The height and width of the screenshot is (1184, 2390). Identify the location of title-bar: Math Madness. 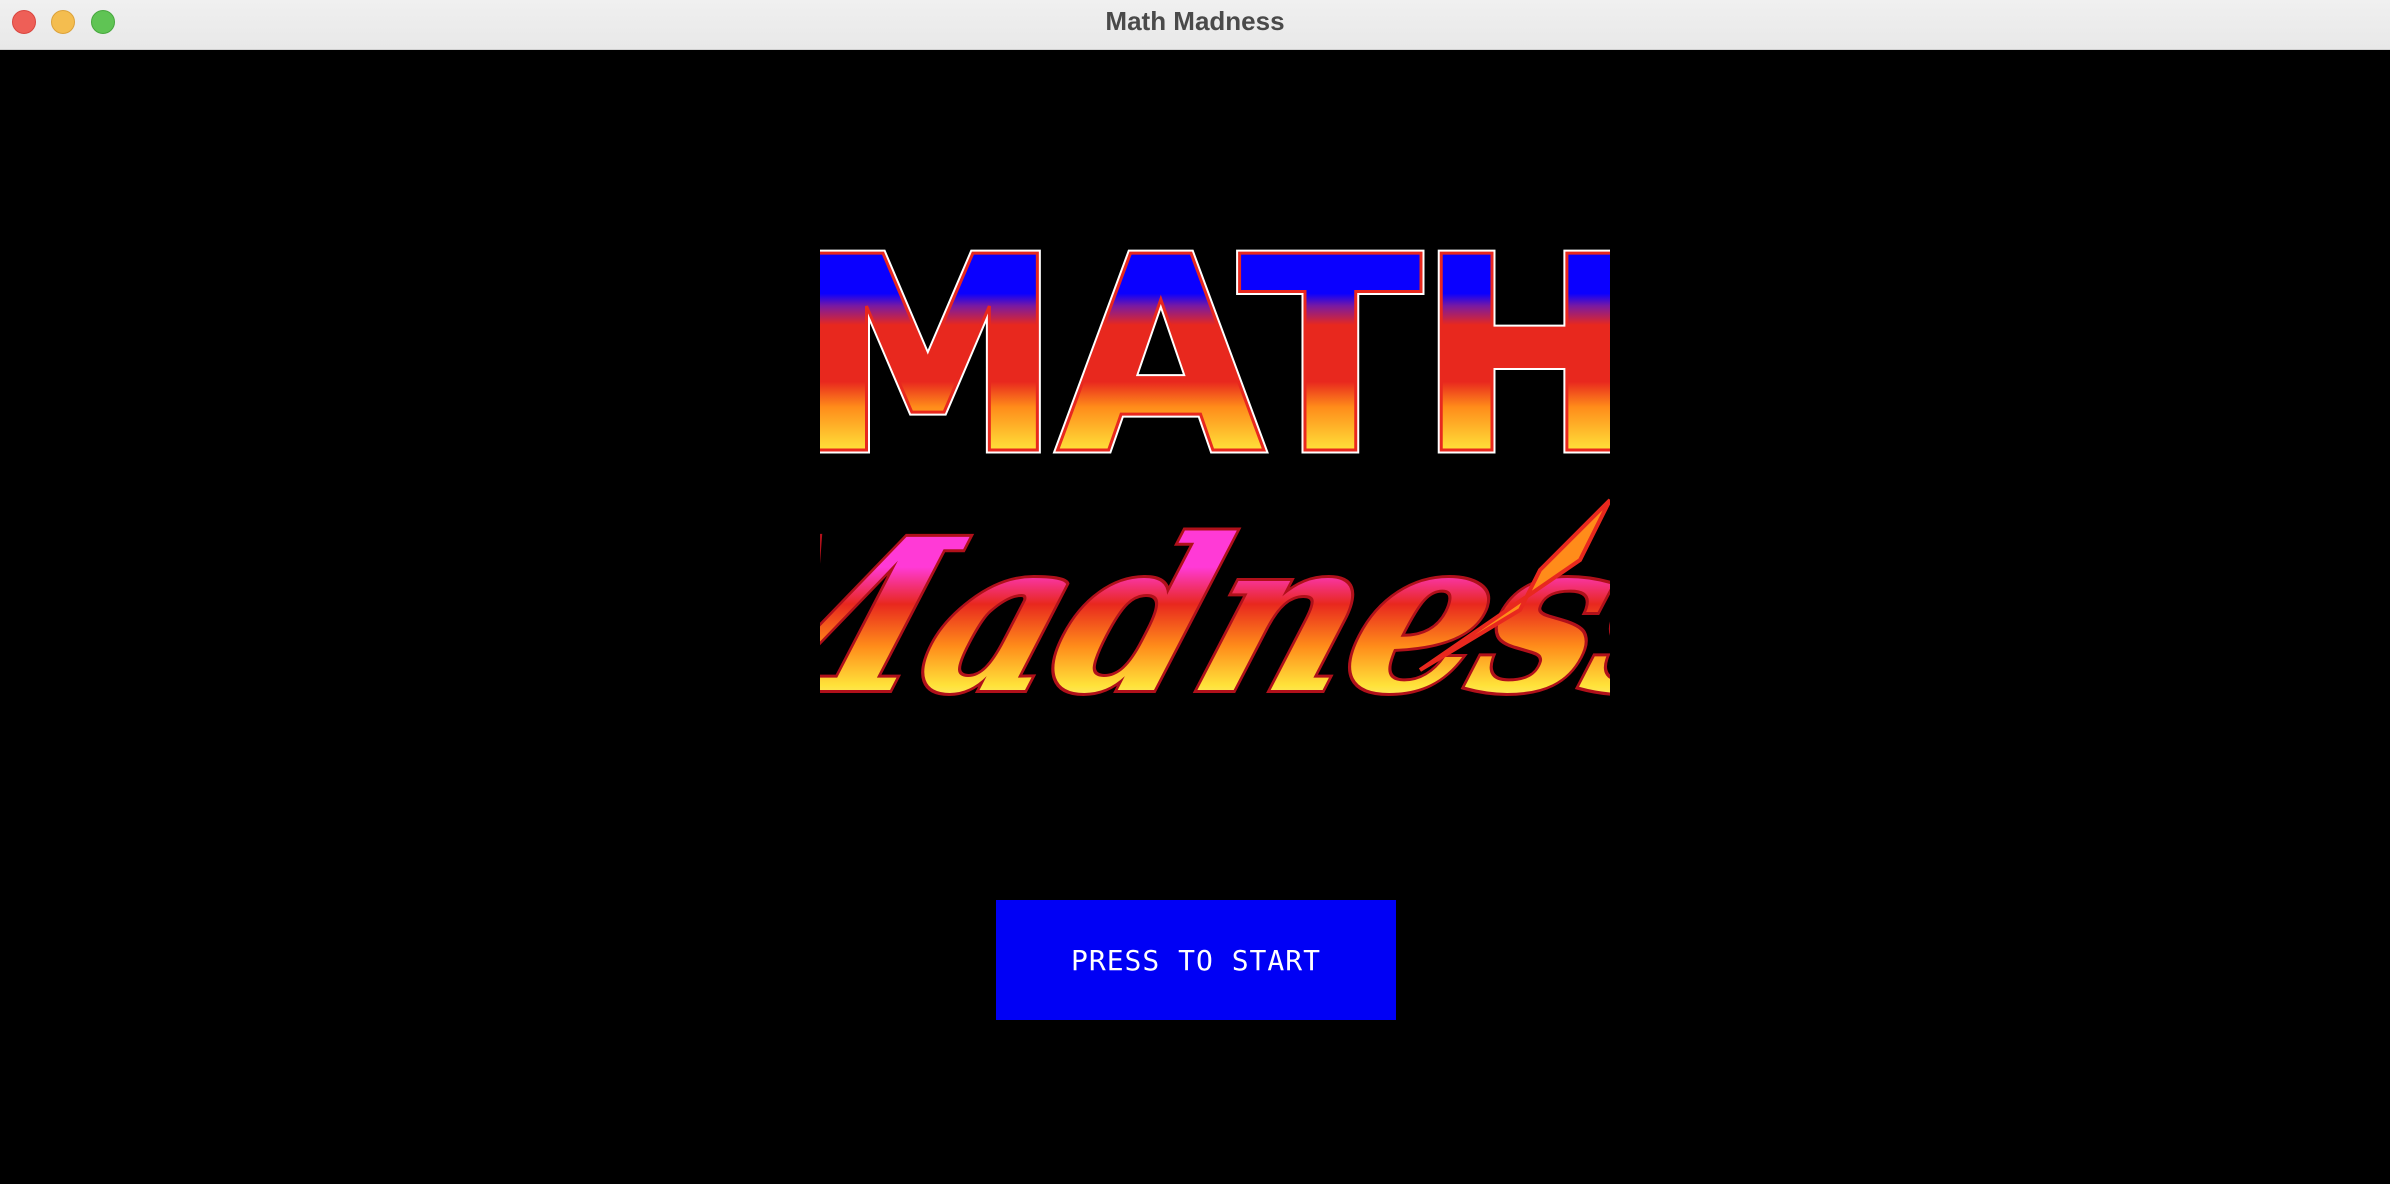
(1195, 25).